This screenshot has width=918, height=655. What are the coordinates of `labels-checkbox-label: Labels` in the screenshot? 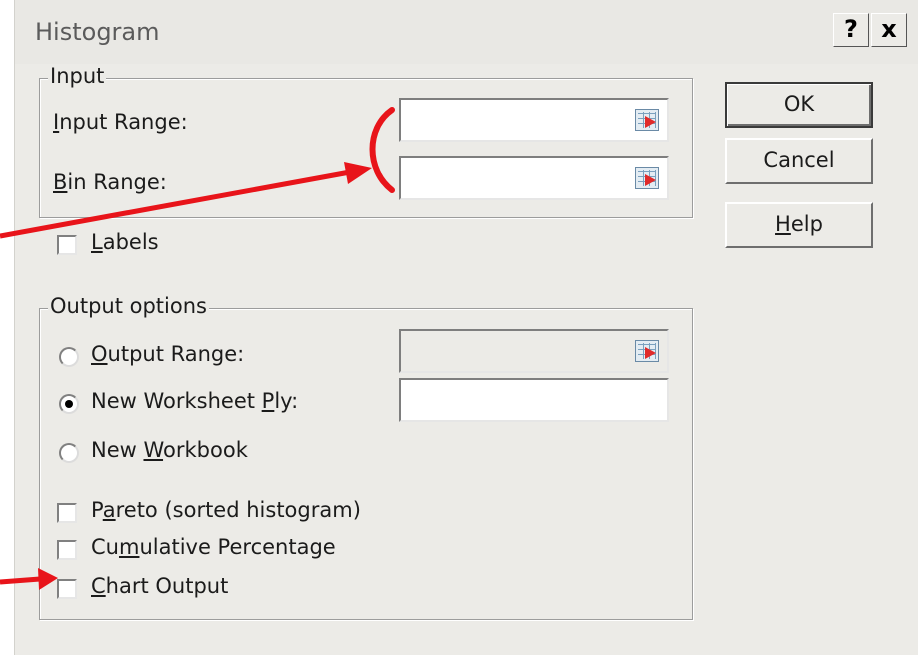 It's located at (125, 242).